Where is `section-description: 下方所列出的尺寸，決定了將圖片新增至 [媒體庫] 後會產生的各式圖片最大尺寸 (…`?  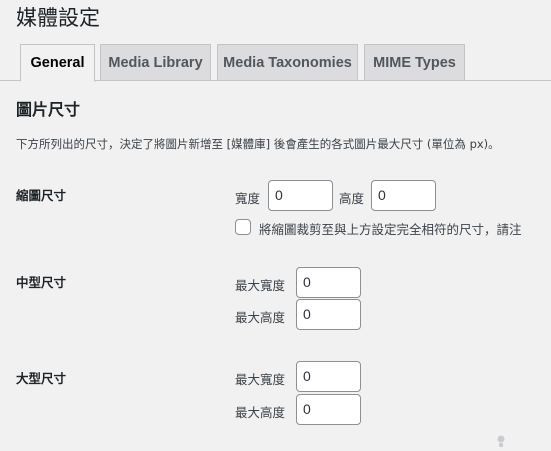
section-description: 下方所列出的尺寸，決定了將圖片新增至 [媒體庫] 後會產生的各式圖片最大尺寸 (… is located at coordinates (258, 144).